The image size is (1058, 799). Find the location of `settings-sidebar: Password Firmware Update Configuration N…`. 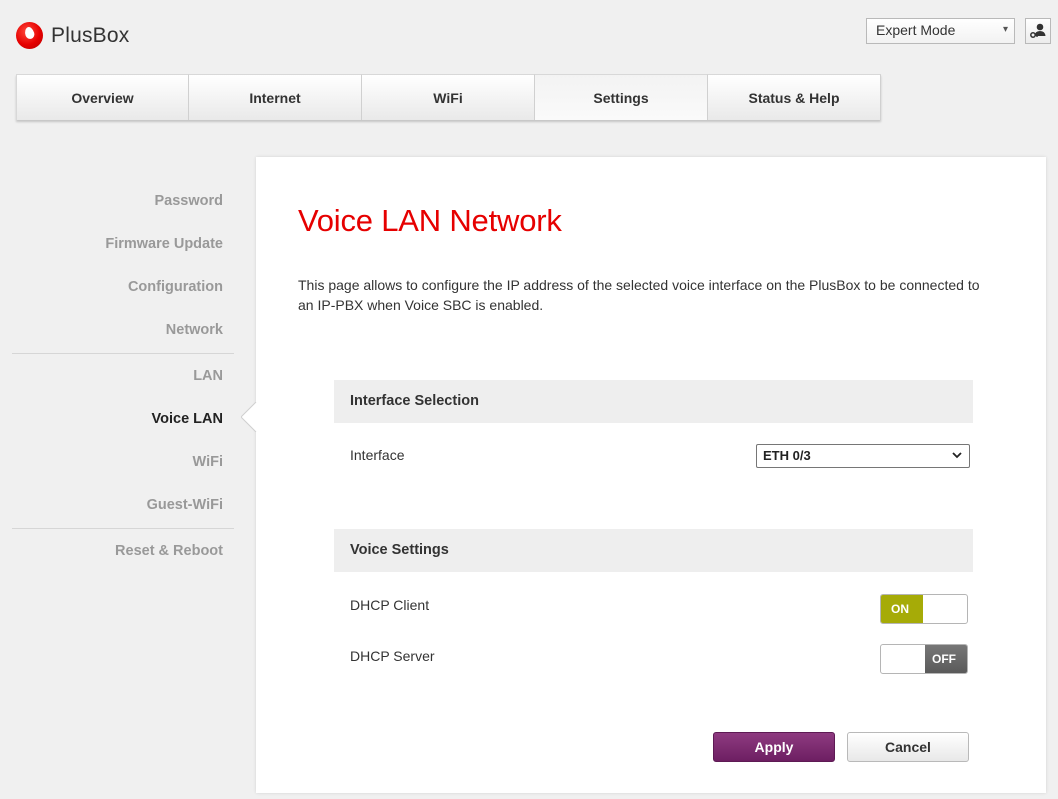

settings-sidebar: Password Firmware Update Configuration N… is located at coordinates (123, 376).